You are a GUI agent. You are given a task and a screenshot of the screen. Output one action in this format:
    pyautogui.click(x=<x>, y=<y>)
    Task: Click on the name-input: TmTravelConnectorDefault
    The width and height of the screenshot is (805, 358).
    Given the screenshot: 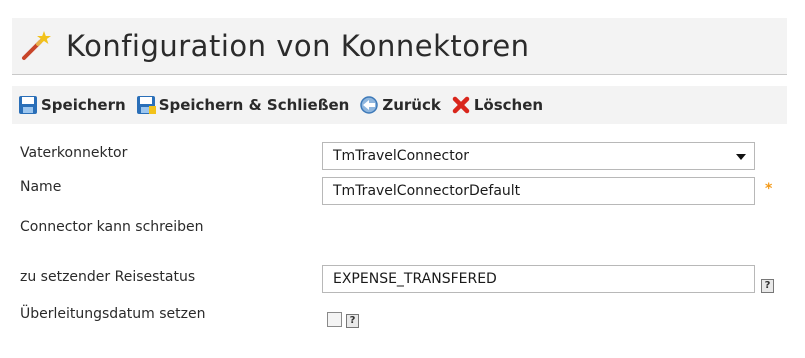 What is the action you would take?
    pyautogui.click(x=538, y=191)
    